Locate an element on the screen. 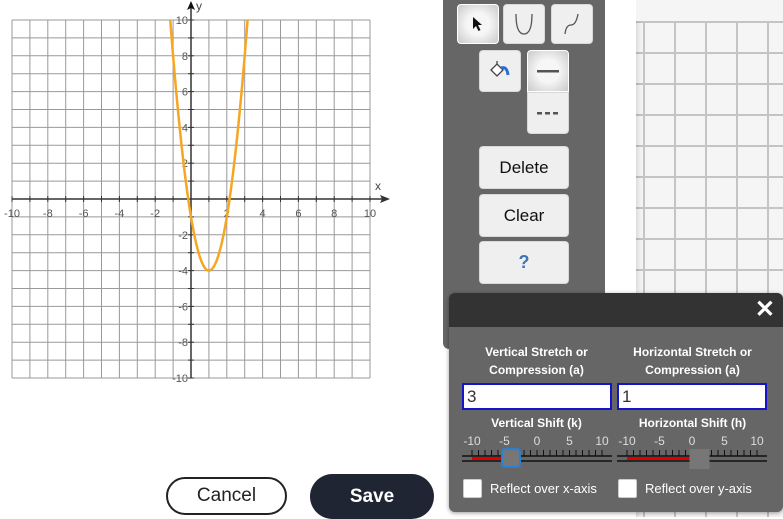 The width and height of the screenshot is (783, 519). select-tool-button is located at coordinates (478, 24).